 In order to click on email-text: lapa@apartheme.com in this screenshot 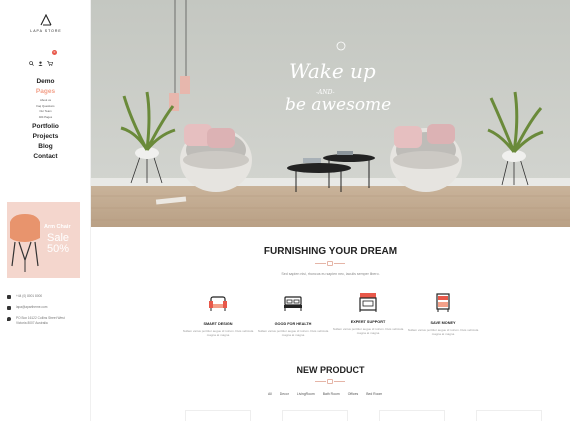, I will do `click(46, 307)`.